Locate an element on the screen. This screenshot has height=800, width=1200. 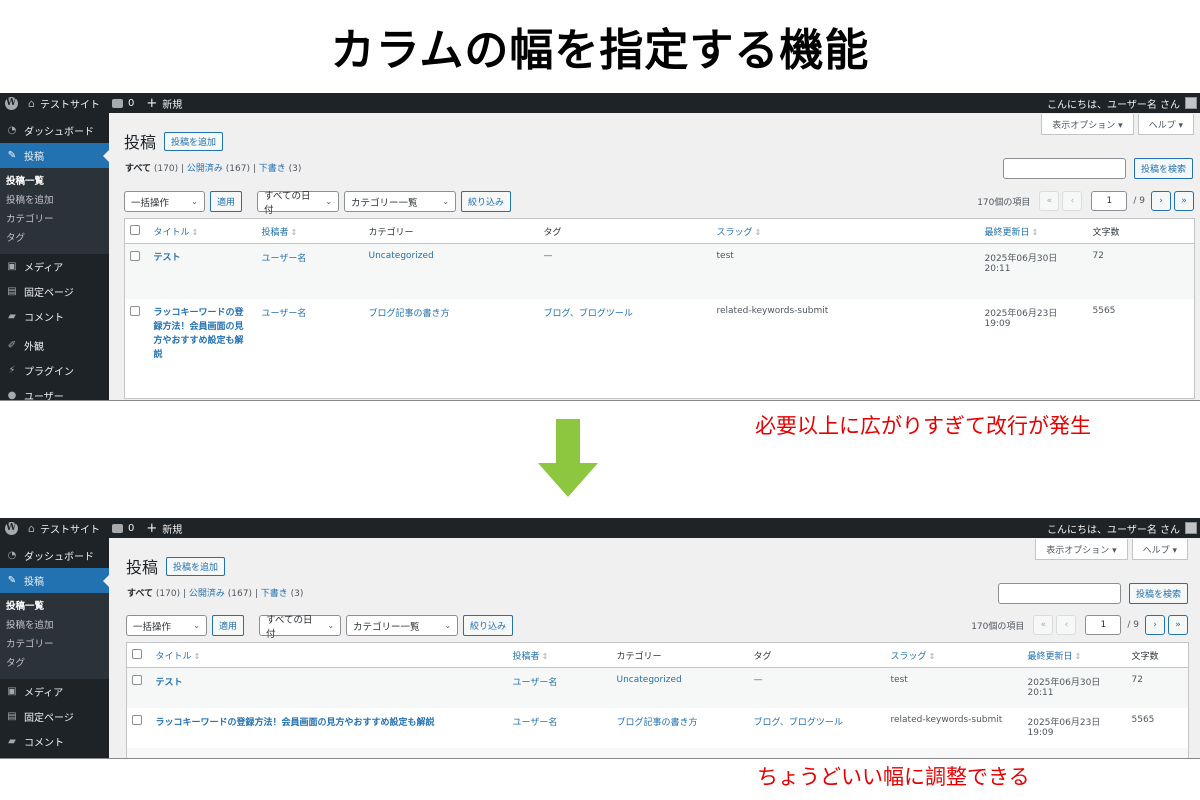
page-title-text: 投稿 is located at coordinates (140, 142).